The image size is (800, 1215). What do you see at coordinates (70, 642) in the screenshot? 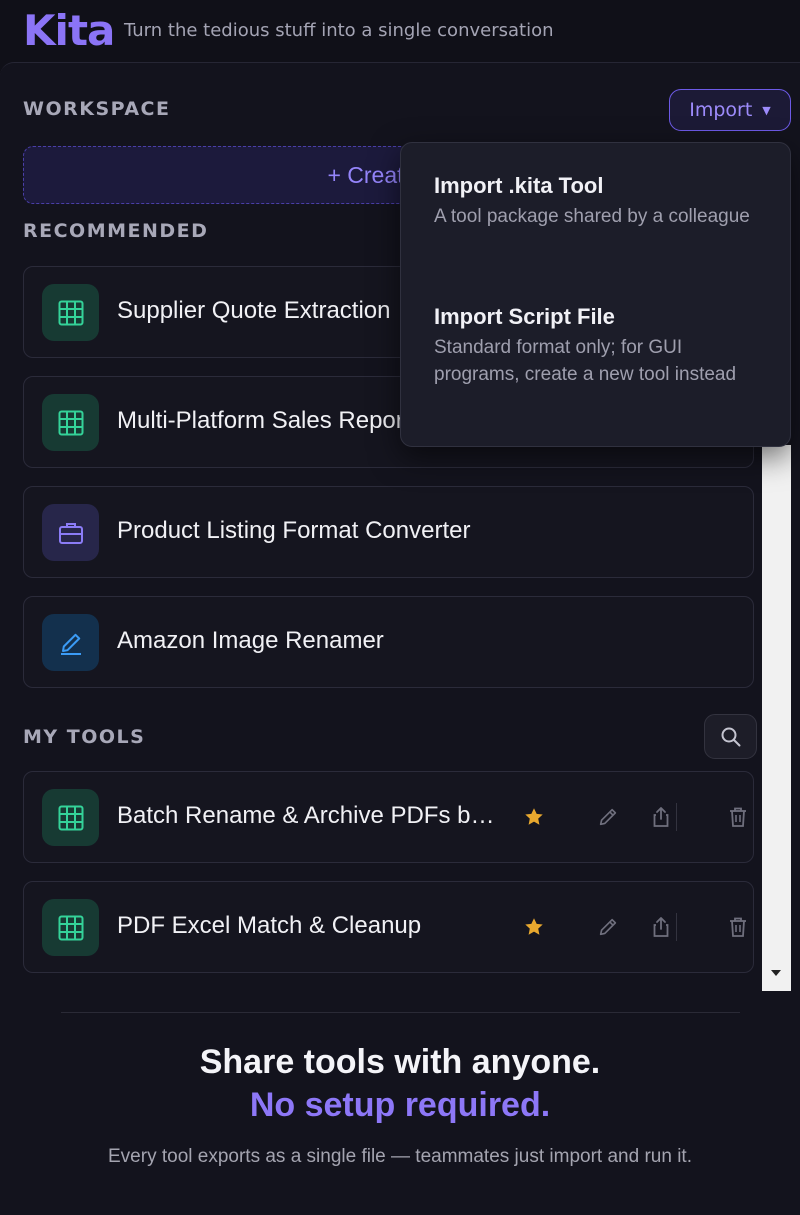
I see `pencil-icon` at bounding box center [70, 642].